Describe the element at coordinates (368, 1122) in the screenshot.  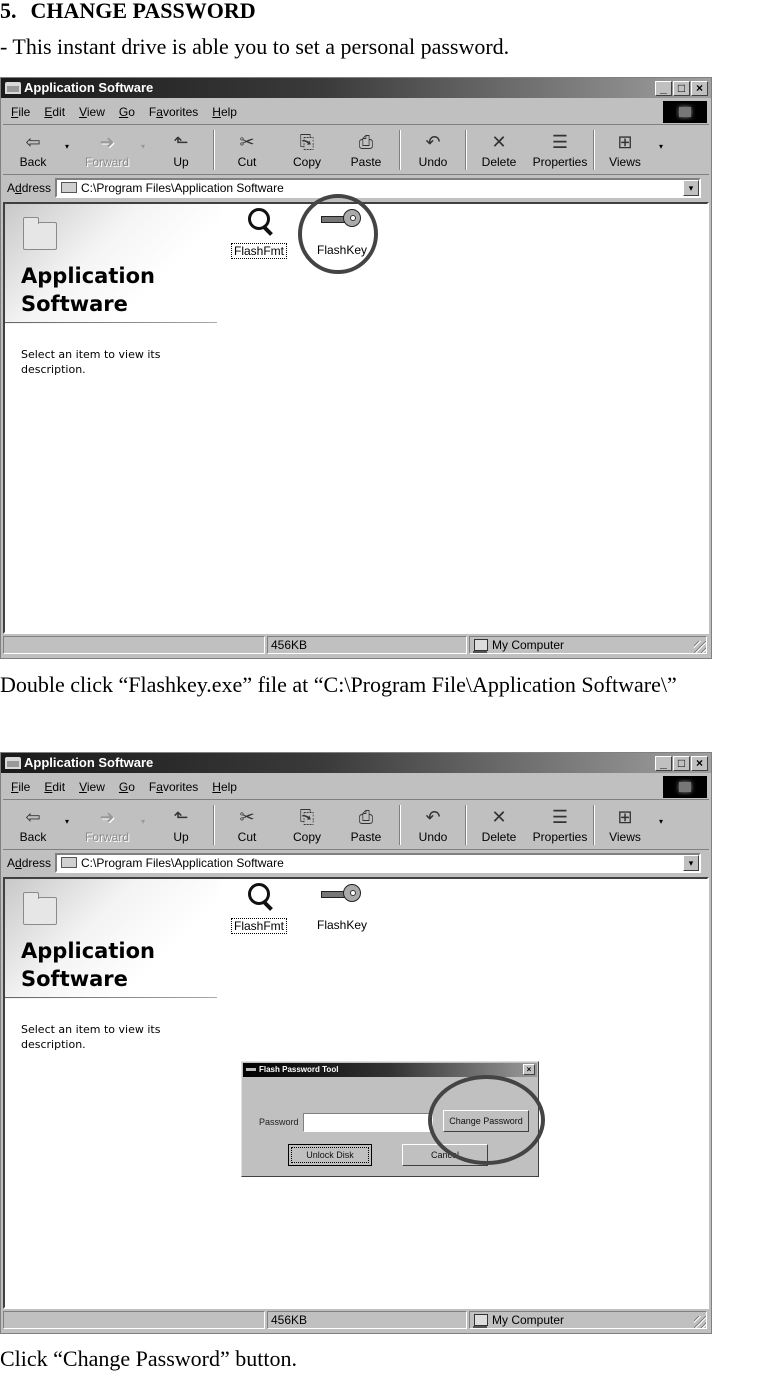
I see `password-input` at that location.